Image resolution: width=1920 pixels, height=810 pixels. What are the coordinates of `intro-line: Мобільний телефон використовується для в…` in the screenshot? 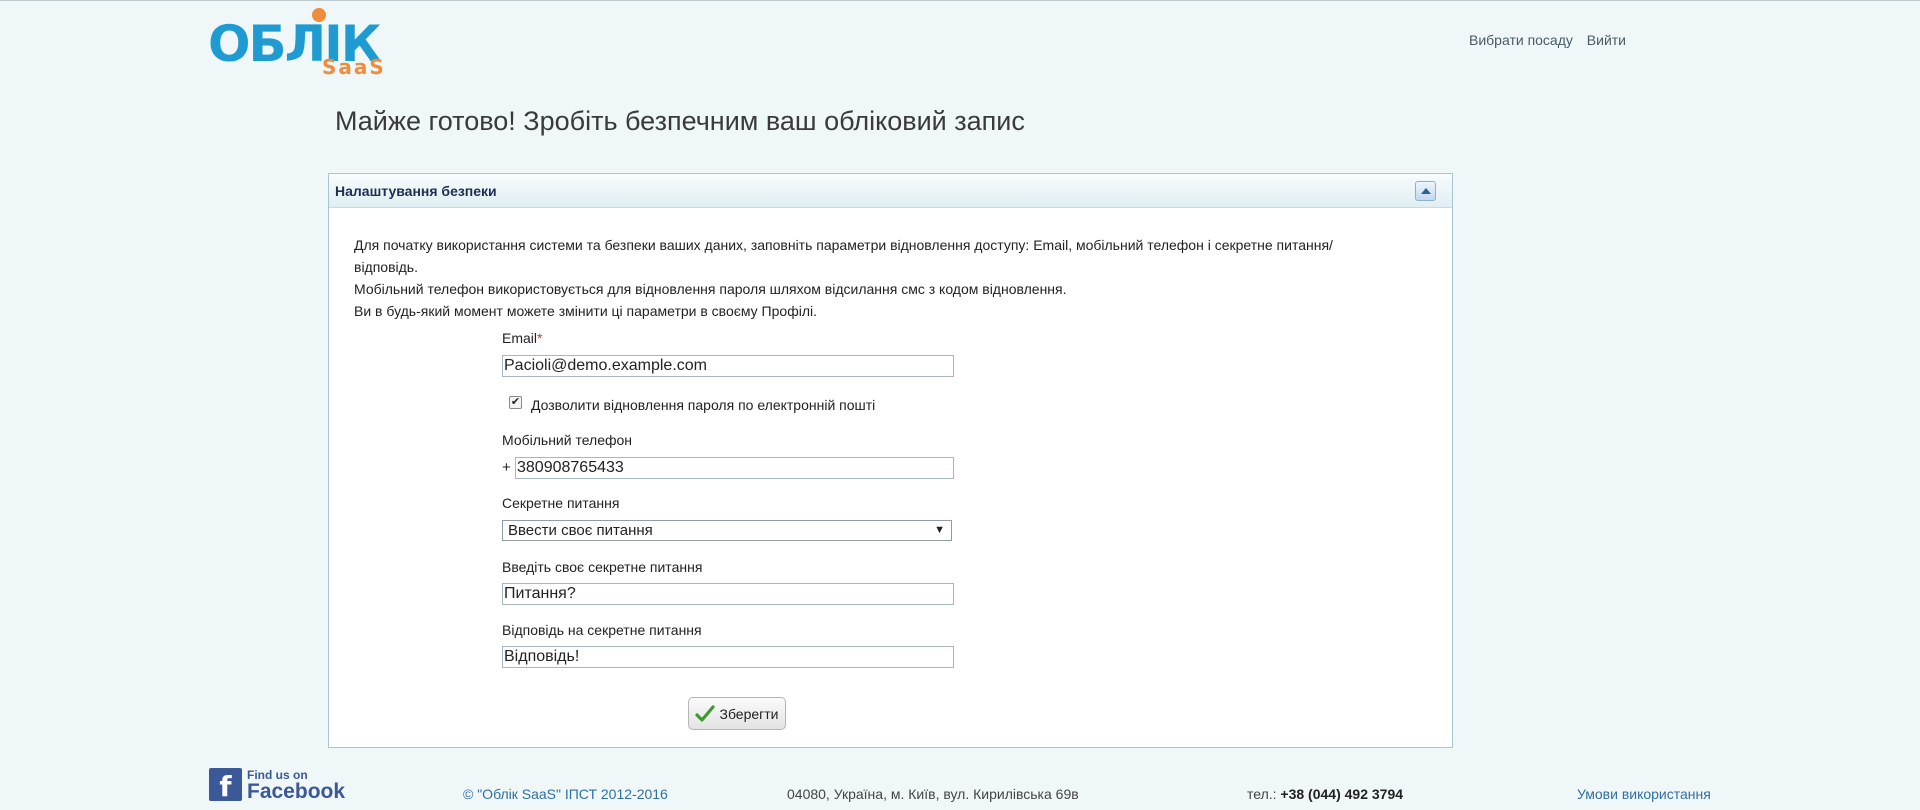 It's located at (710, 289).